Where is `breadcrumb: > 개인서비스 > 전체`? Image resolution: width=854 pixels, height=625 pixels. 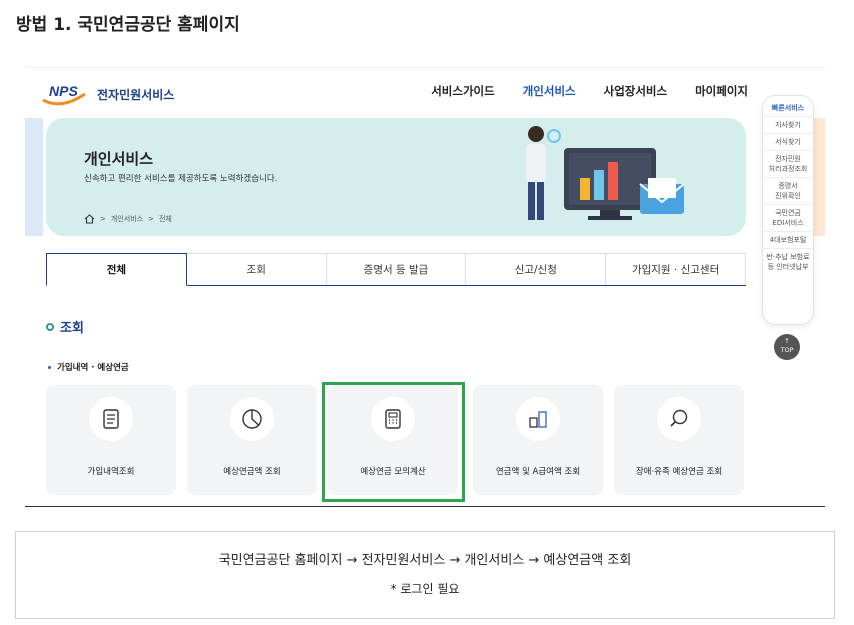
breadcrumb: > 개인서비스 > 전체 is located at coordinates (128, 219).